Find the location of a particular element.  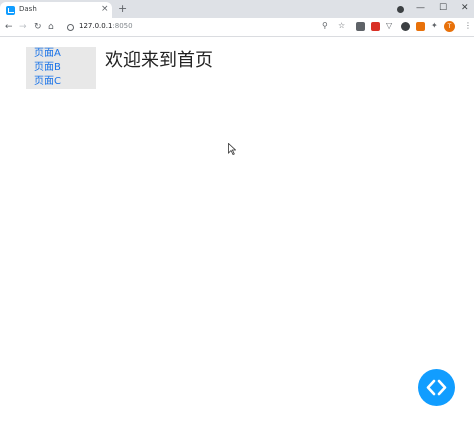

forward-arrow-icon: → is located at coordinates (23, 27).